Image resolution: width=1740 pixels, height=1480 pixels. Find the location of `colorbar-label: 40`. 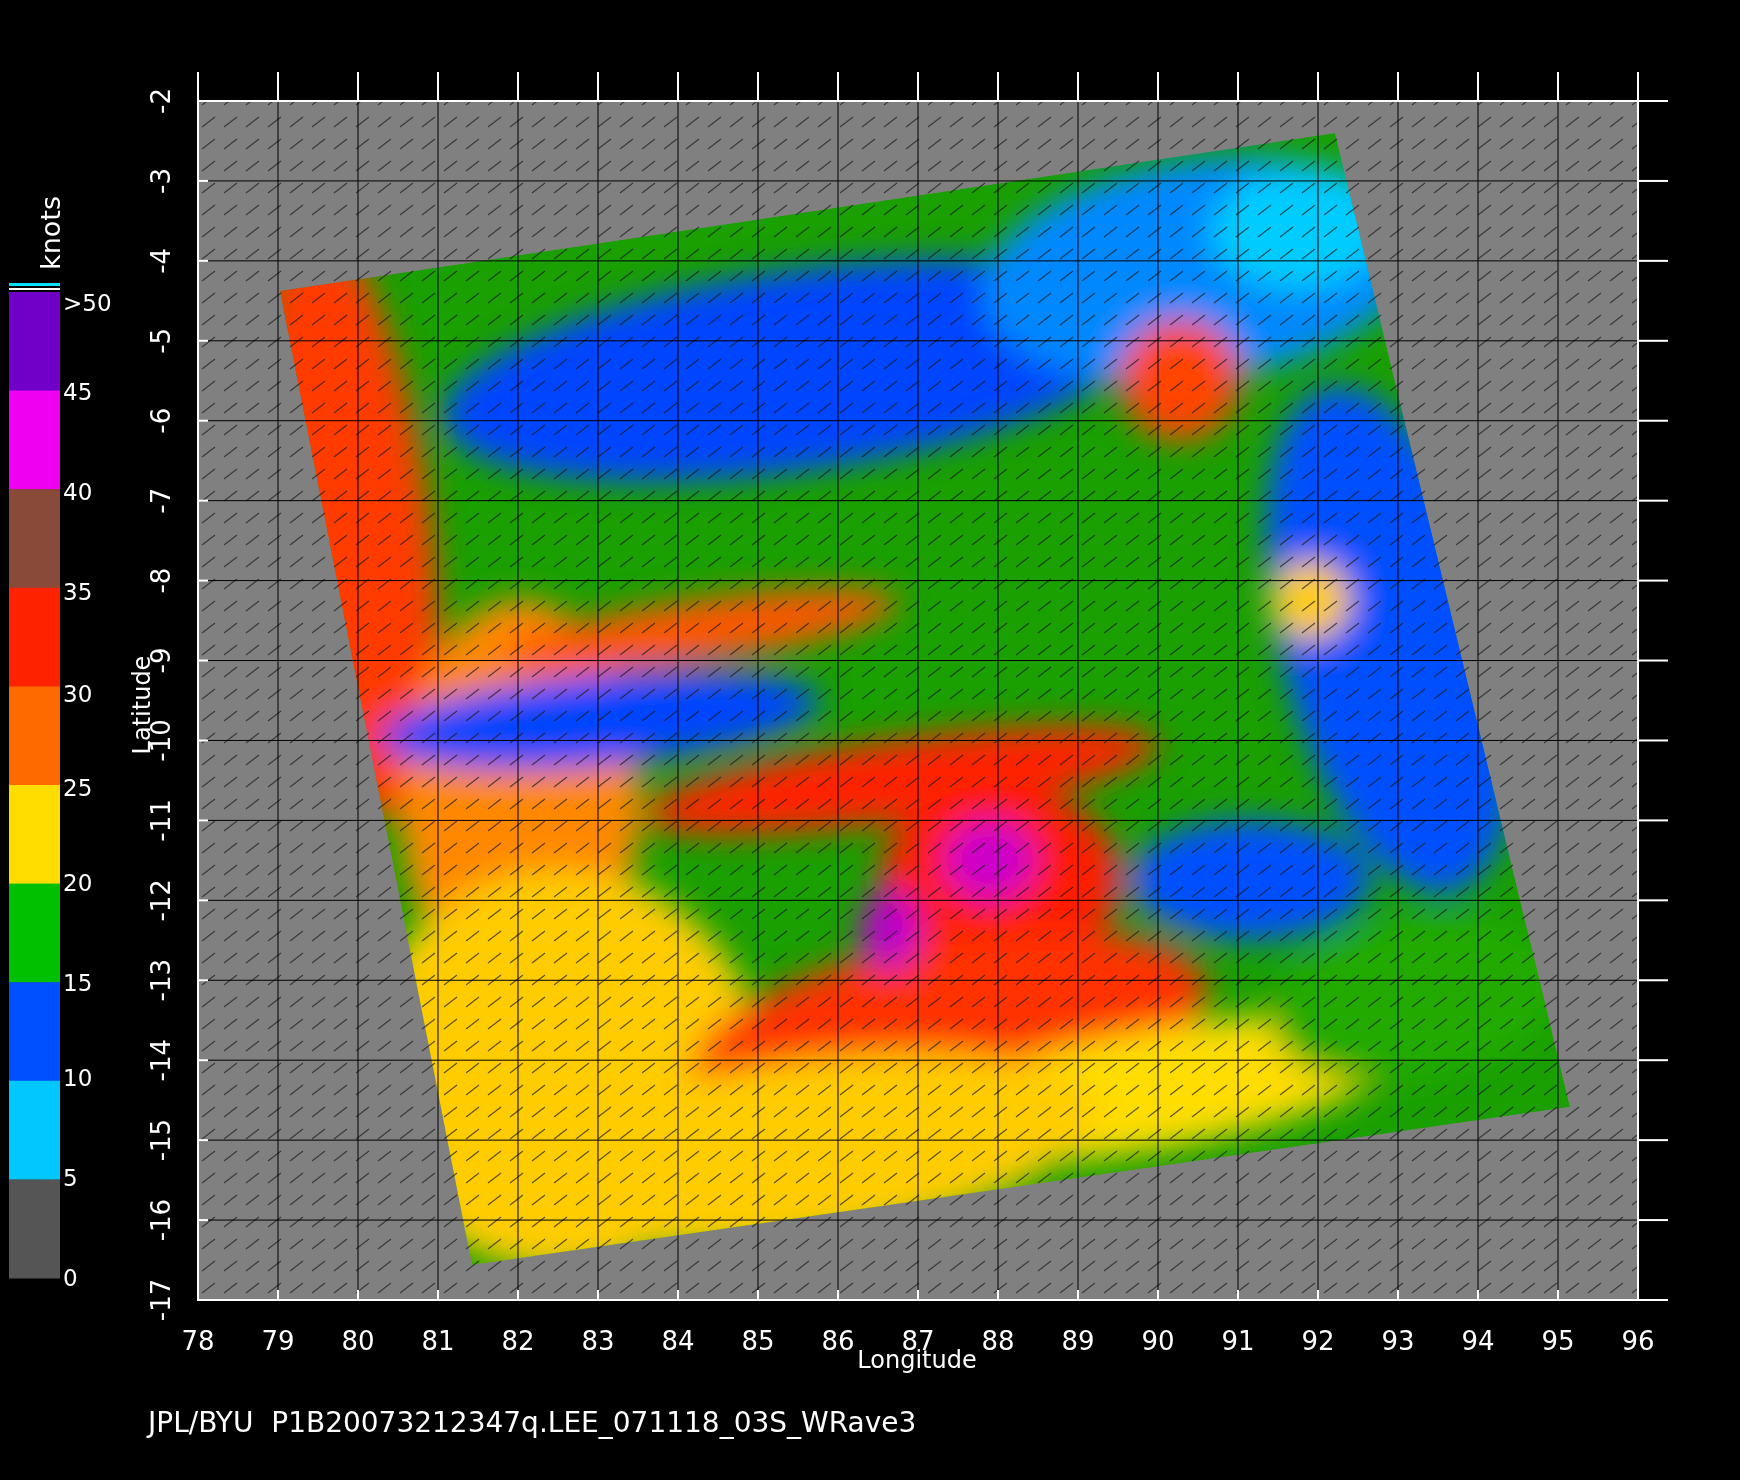

colorbar-label: 40 is located at coordinates (78, 492).